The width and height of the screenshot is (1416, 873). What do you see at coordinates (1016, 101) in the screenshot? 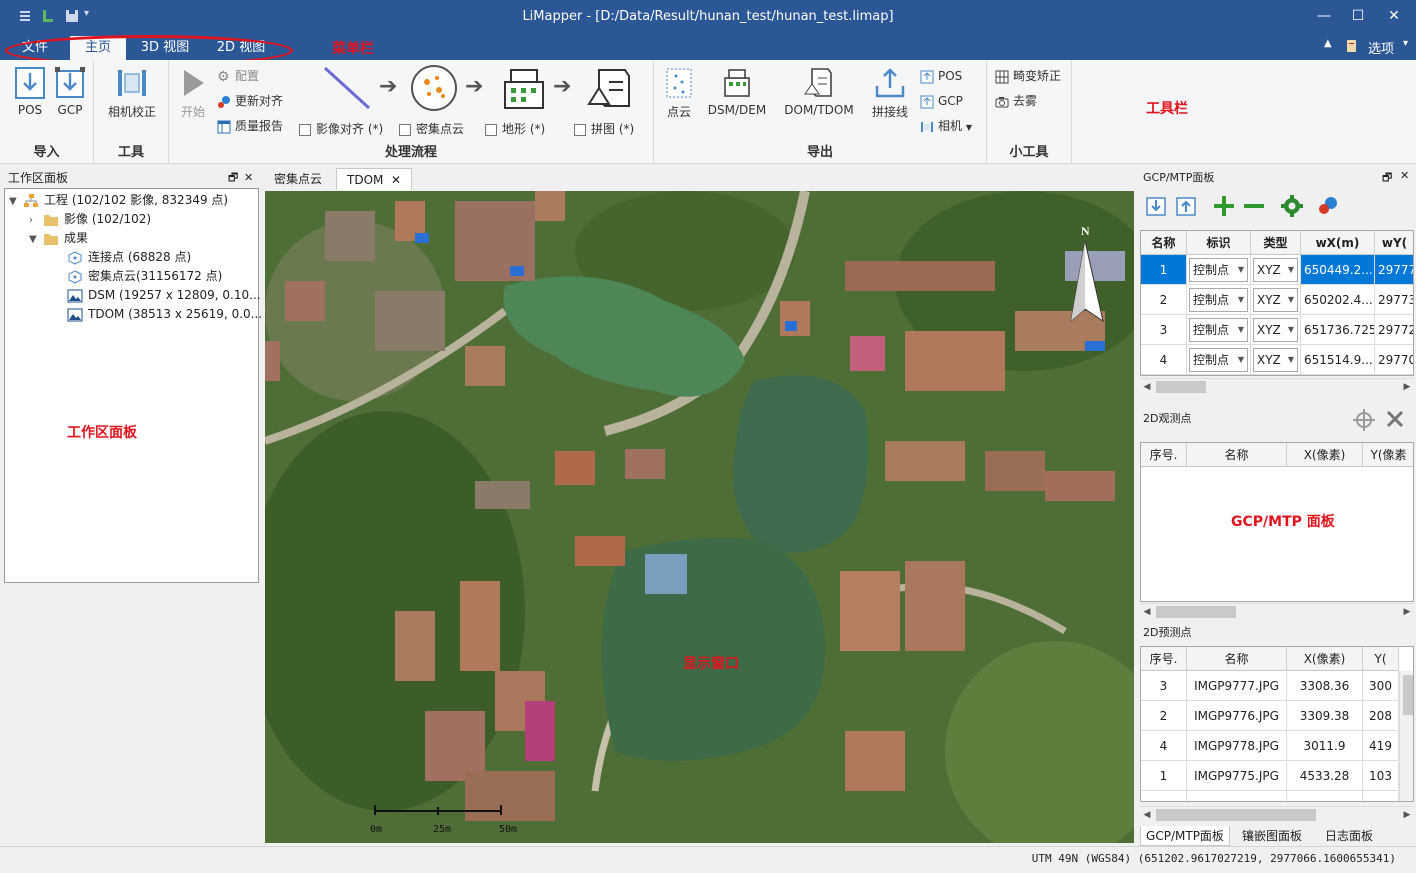
I see `dehaze-button: 去雾` at bounding box center [1016, 101].